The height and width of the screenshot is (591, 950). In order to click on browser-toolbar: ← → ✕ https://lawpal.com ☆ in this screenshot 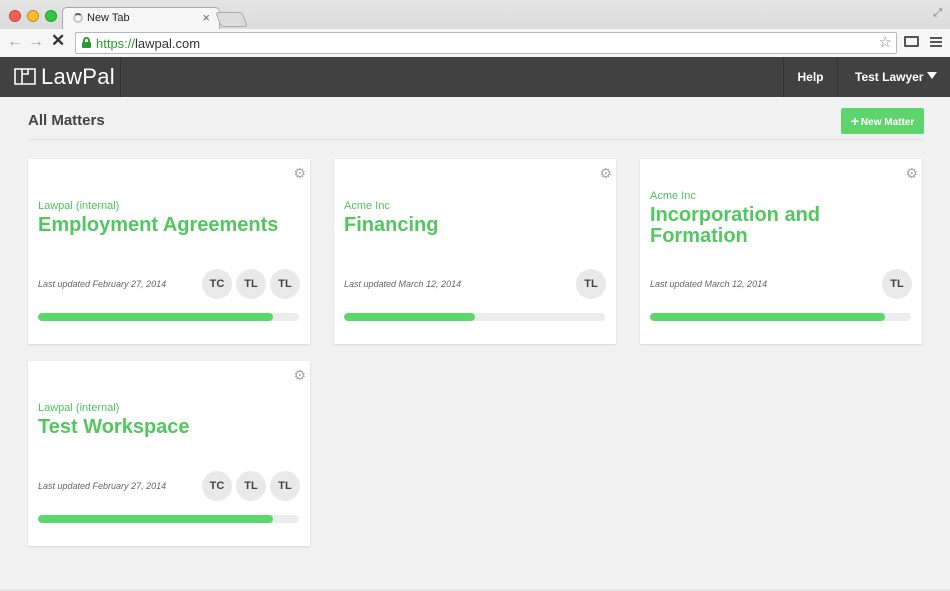, I will do `click(475, 43)`.